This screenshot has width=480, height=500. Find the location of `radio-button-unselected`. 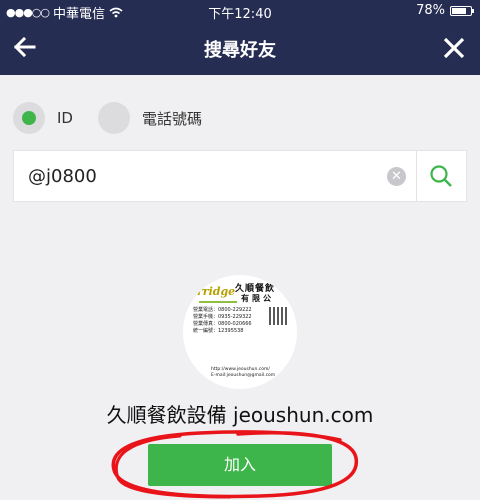

radio-button-unselected is located at coordinates (114, 118).